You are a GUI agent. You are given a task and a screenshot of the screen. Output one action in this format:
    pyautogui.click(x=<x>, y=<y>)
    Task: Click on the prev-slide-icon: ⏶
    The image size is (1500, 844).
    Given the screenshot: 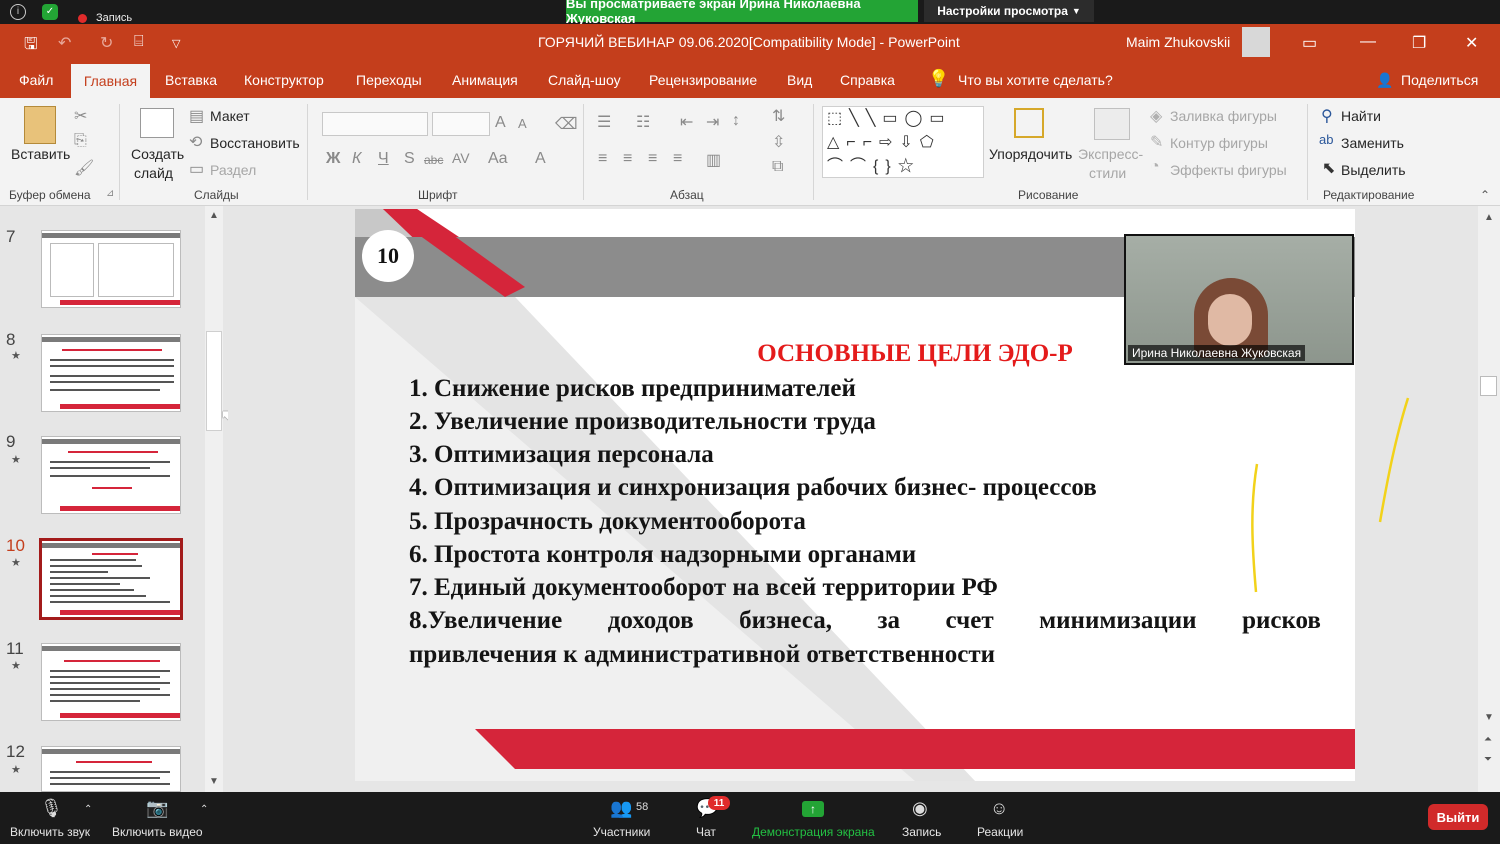 What is the action you would take?
    pyautogui.click(x=1488, y=739)
    